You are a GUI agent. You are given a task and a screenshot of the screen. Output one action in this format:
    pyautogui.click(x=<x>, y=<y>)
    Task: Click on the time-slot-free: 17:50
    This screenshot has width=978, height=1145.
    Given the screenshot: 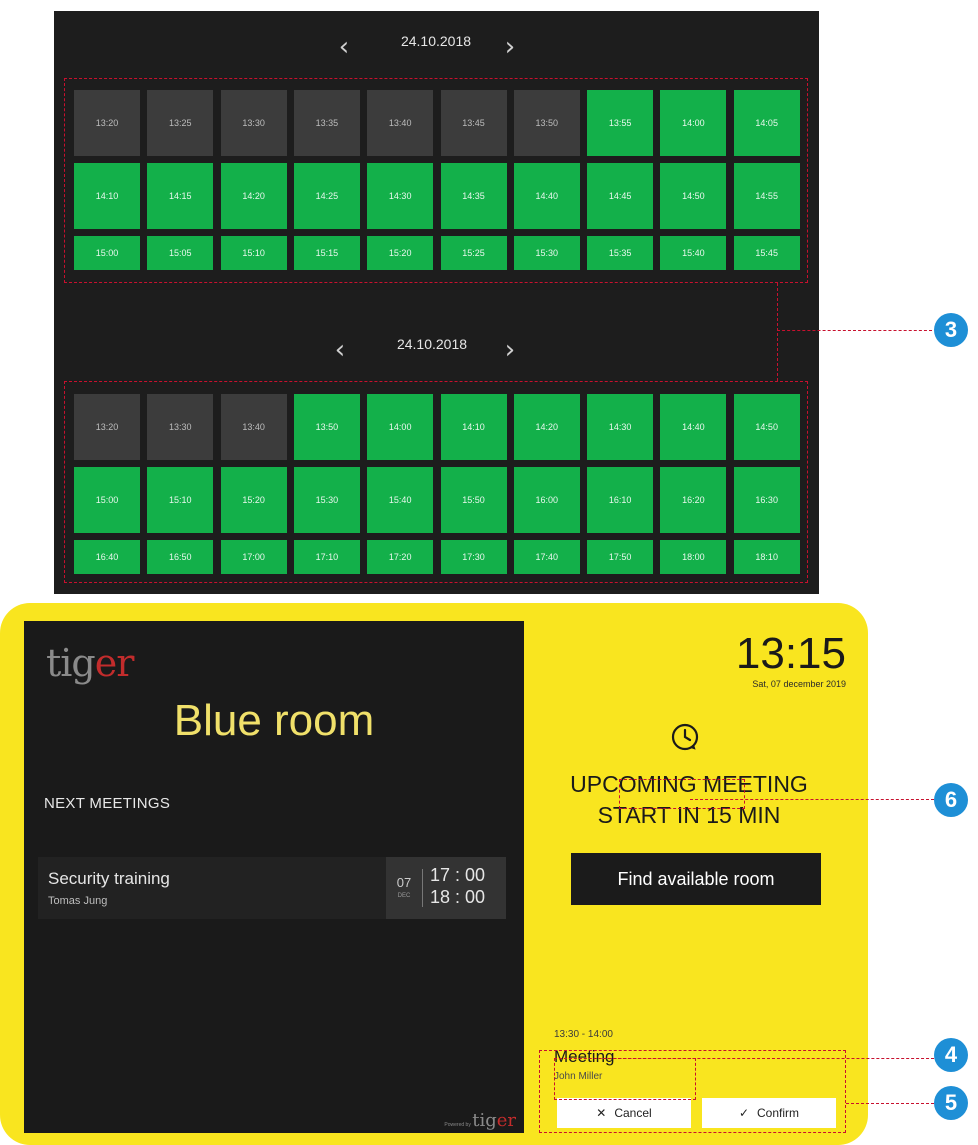 What is the action you would take?
    pyautogui.click(x=620, y=557)
    